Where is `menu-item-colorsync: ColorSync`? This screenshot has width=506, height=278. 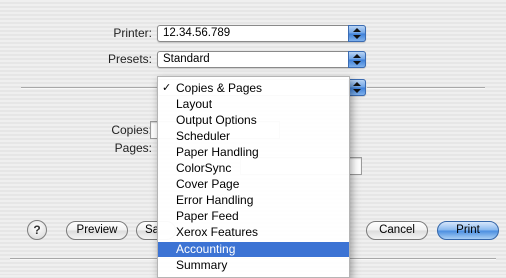
menu-item-colorsync: ColorSync is located at coordinates (253, 168).